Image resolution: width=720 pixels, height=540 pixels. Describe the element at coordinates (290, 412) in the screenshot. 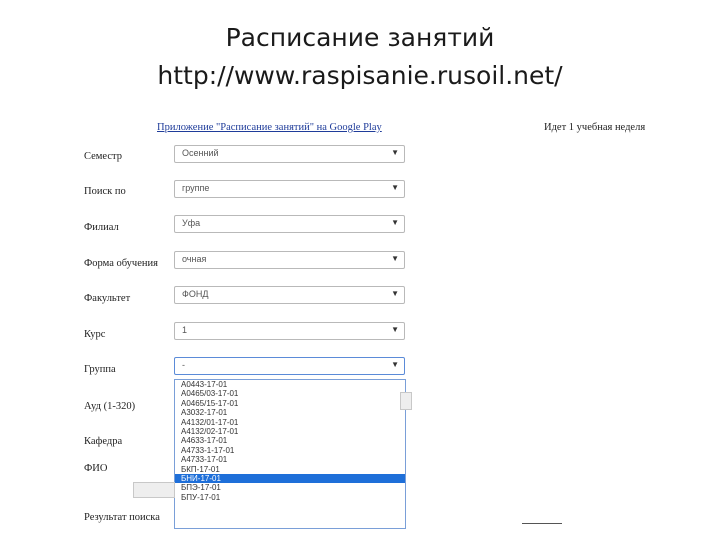

I see `group-option: А3032-17-01` at that location.